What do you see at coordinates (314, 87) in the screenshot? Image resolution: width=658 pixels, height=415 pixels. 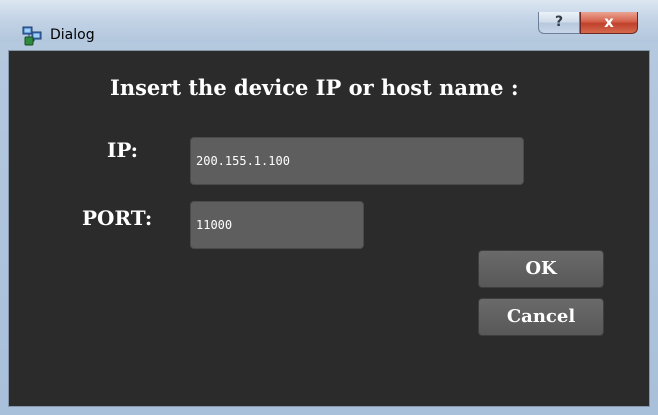 I see `prompt-text: Insert the device IP or host name :` at bounding box center [314, 87].